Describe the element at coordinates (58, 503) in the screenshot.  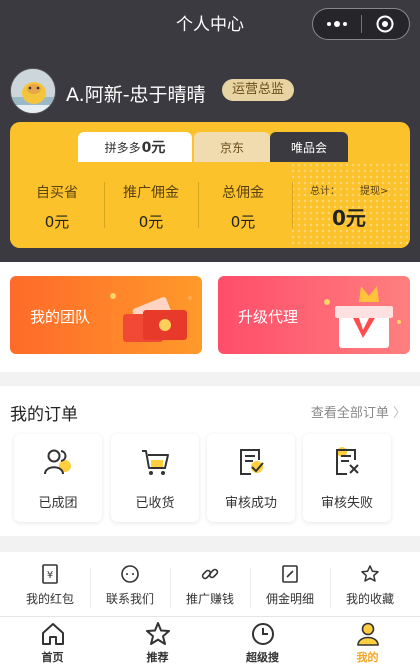
I see `order-status-label: 已成团` at that location.